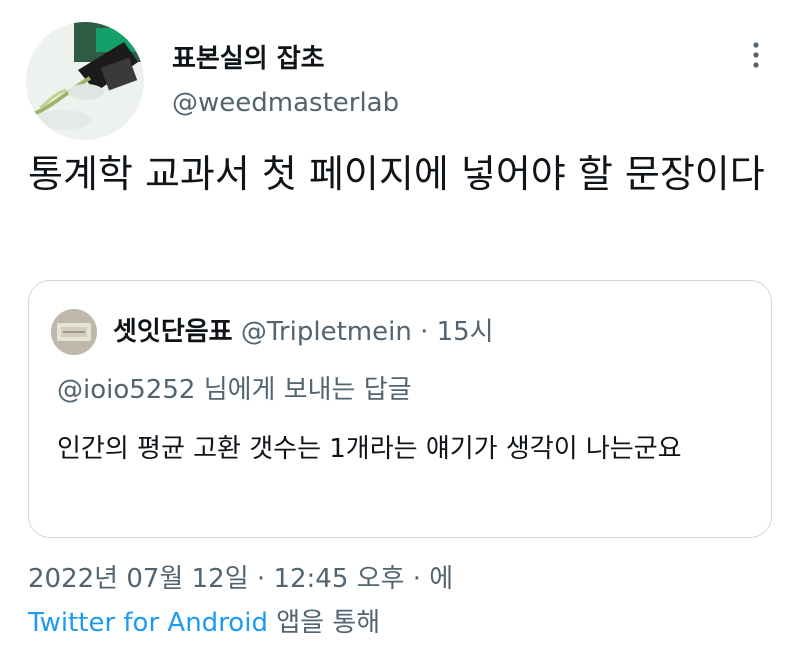 The image size is (800, 662). What do you see at coordinates (338, 579) in the screenshot?
I see `tweet-time: 12:45 오후` at bounding box center [338, 579].